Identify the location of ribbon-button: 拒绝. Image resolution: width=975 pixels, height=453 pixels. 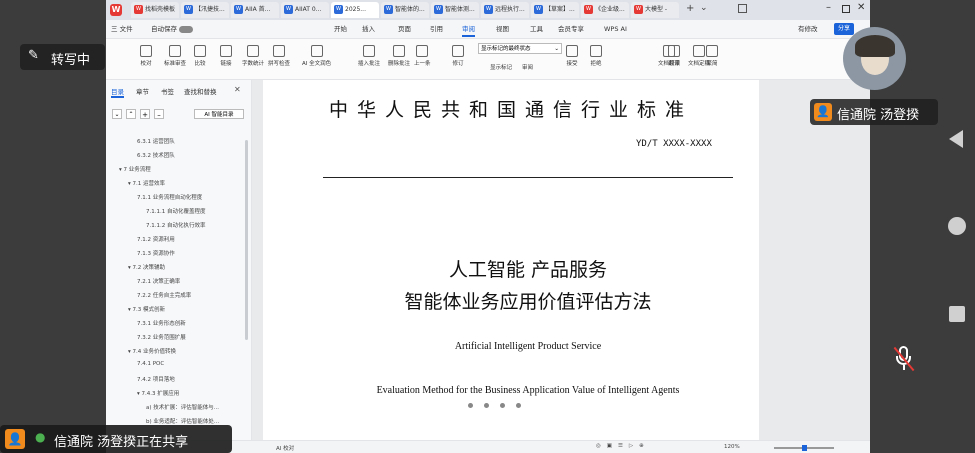
(596, 56).